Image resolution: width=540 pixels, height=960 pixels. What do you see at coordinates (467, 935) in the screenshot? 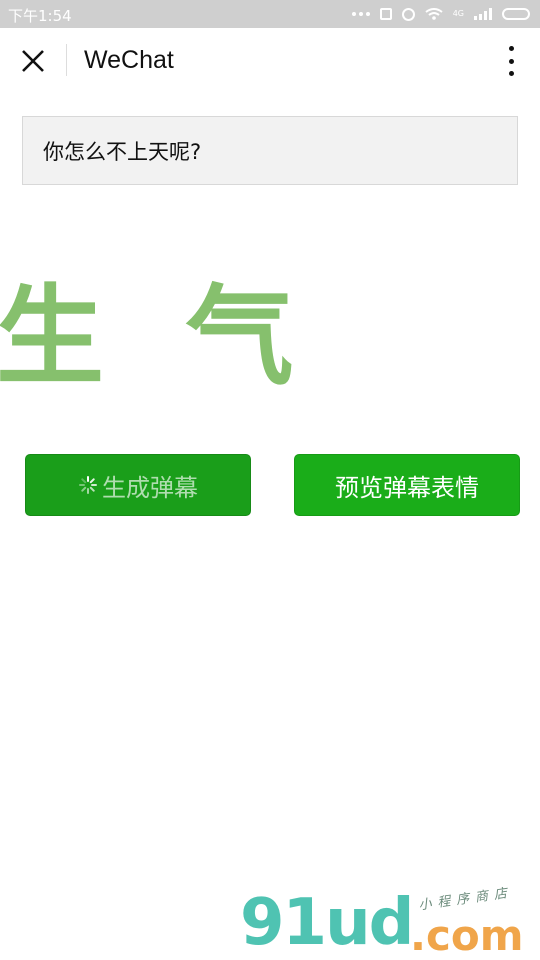
I see `watermark-domain: .com` at bounding box center [467, 935].